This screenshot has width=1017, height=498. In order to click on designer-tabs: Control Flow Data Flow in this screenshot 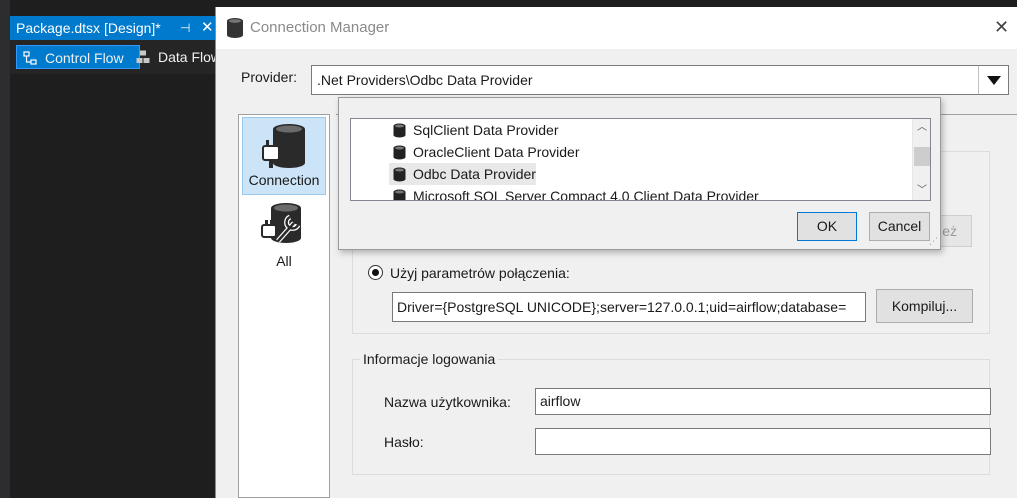, I will do `click(115, 57)`.